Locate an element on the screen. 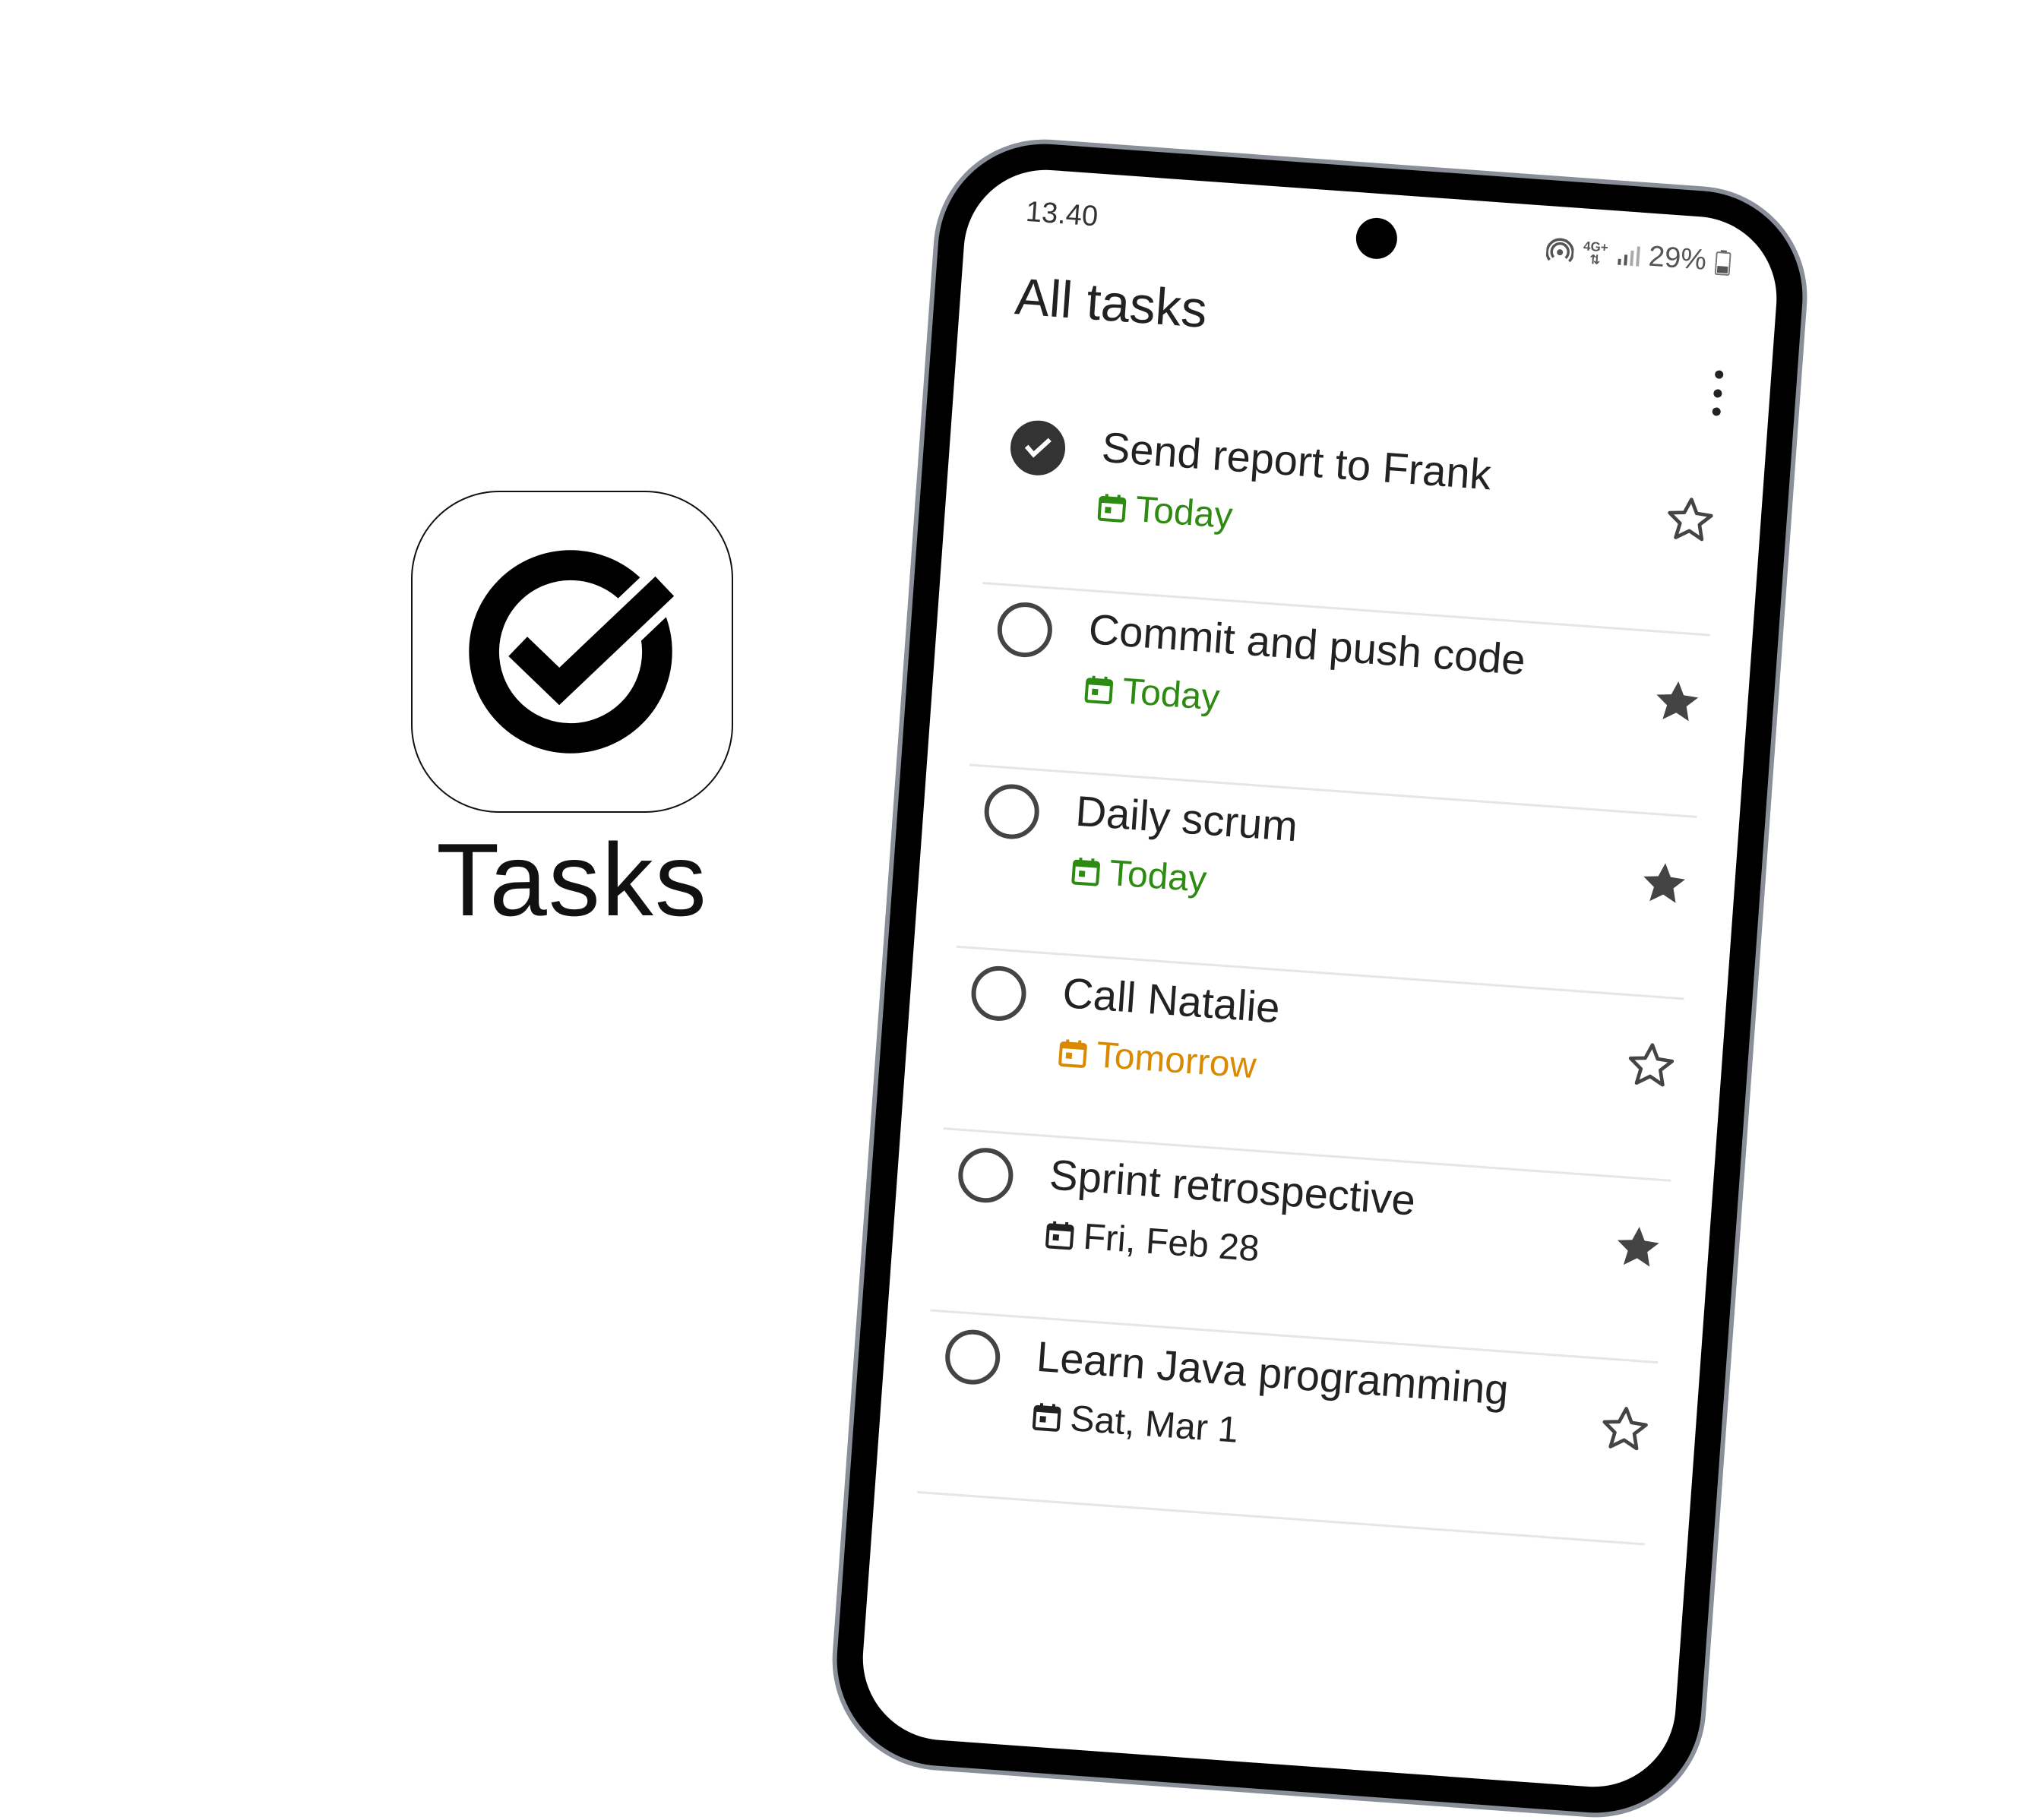 This screenshot has height=1820, width=2024. task-due: Fri, Feb 28 is located at coordinates (1152, 1241).